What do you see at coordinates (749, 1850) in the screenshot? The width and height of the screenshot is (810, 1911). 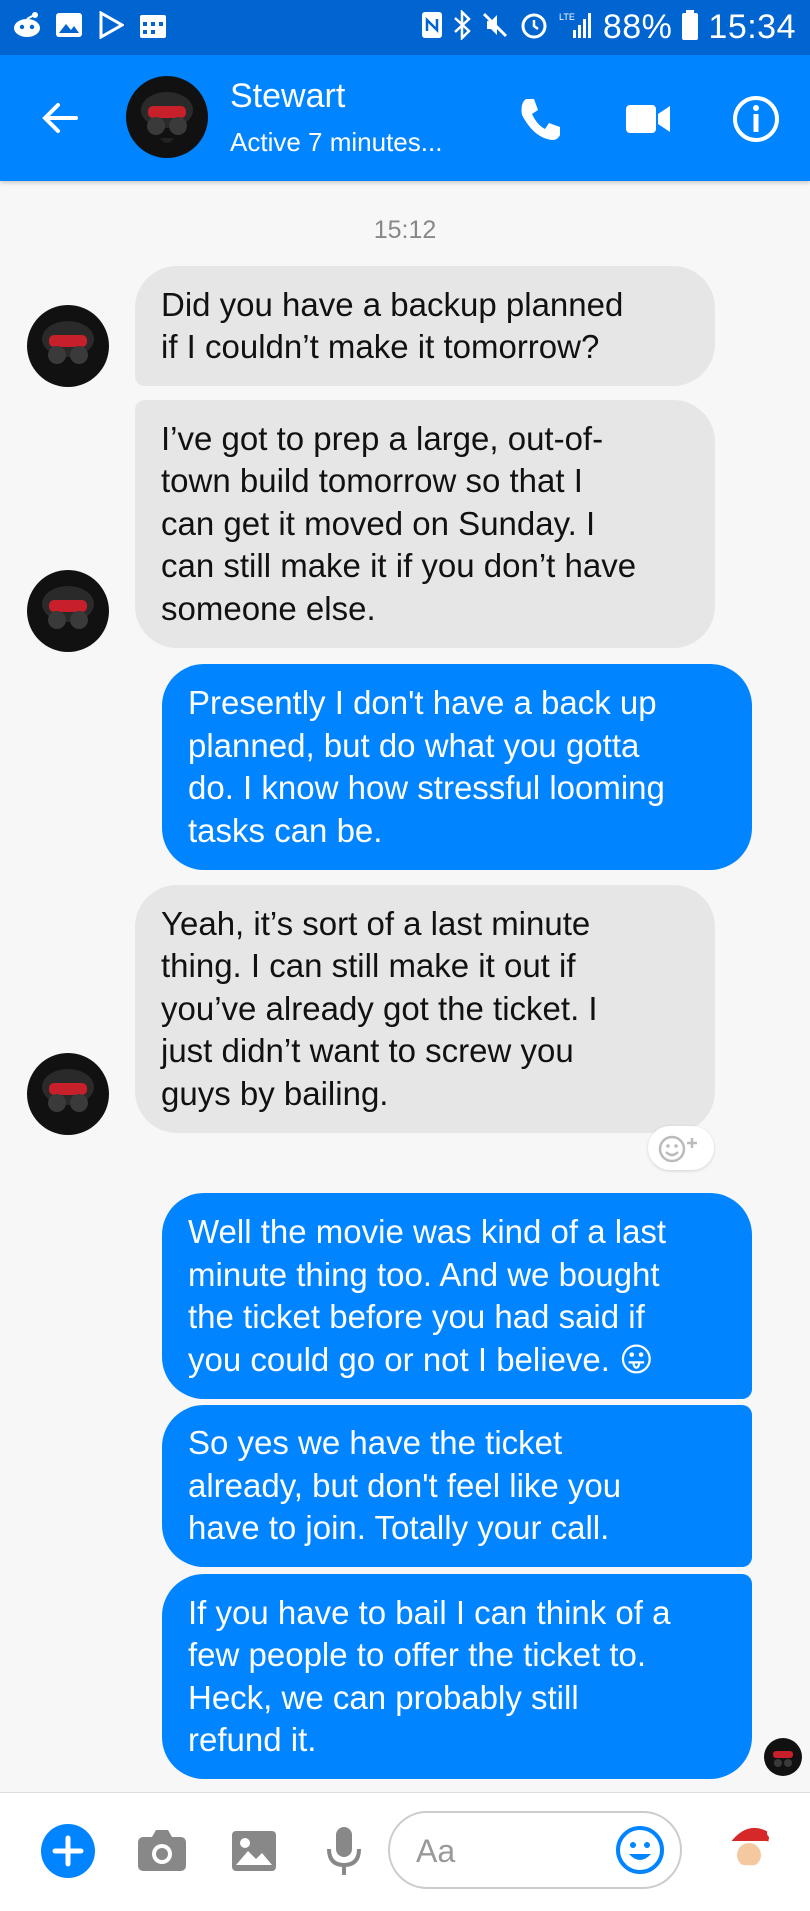 I see `santa-icon` at bounding box center [749, 1850].